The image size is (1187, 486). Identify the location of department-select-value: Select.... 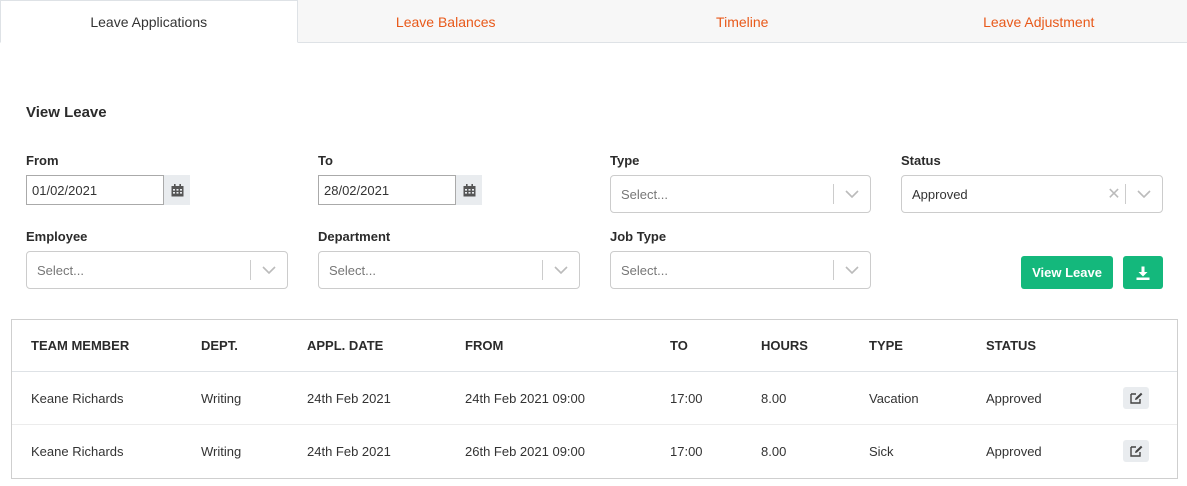
(352, 270).